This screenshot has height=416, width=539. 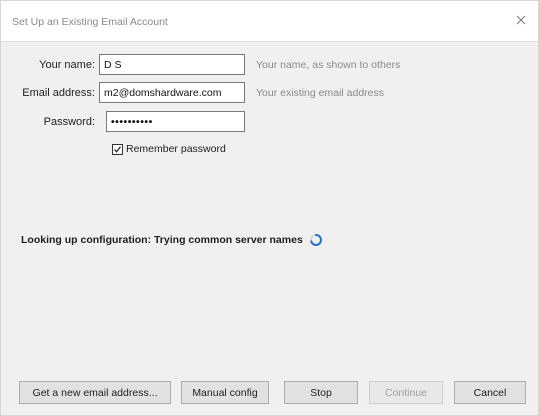 What do you see at coordinates (67, 65) in the screenshot?
I see `your-name-label: Your name:` at bounding box center [67, 65].